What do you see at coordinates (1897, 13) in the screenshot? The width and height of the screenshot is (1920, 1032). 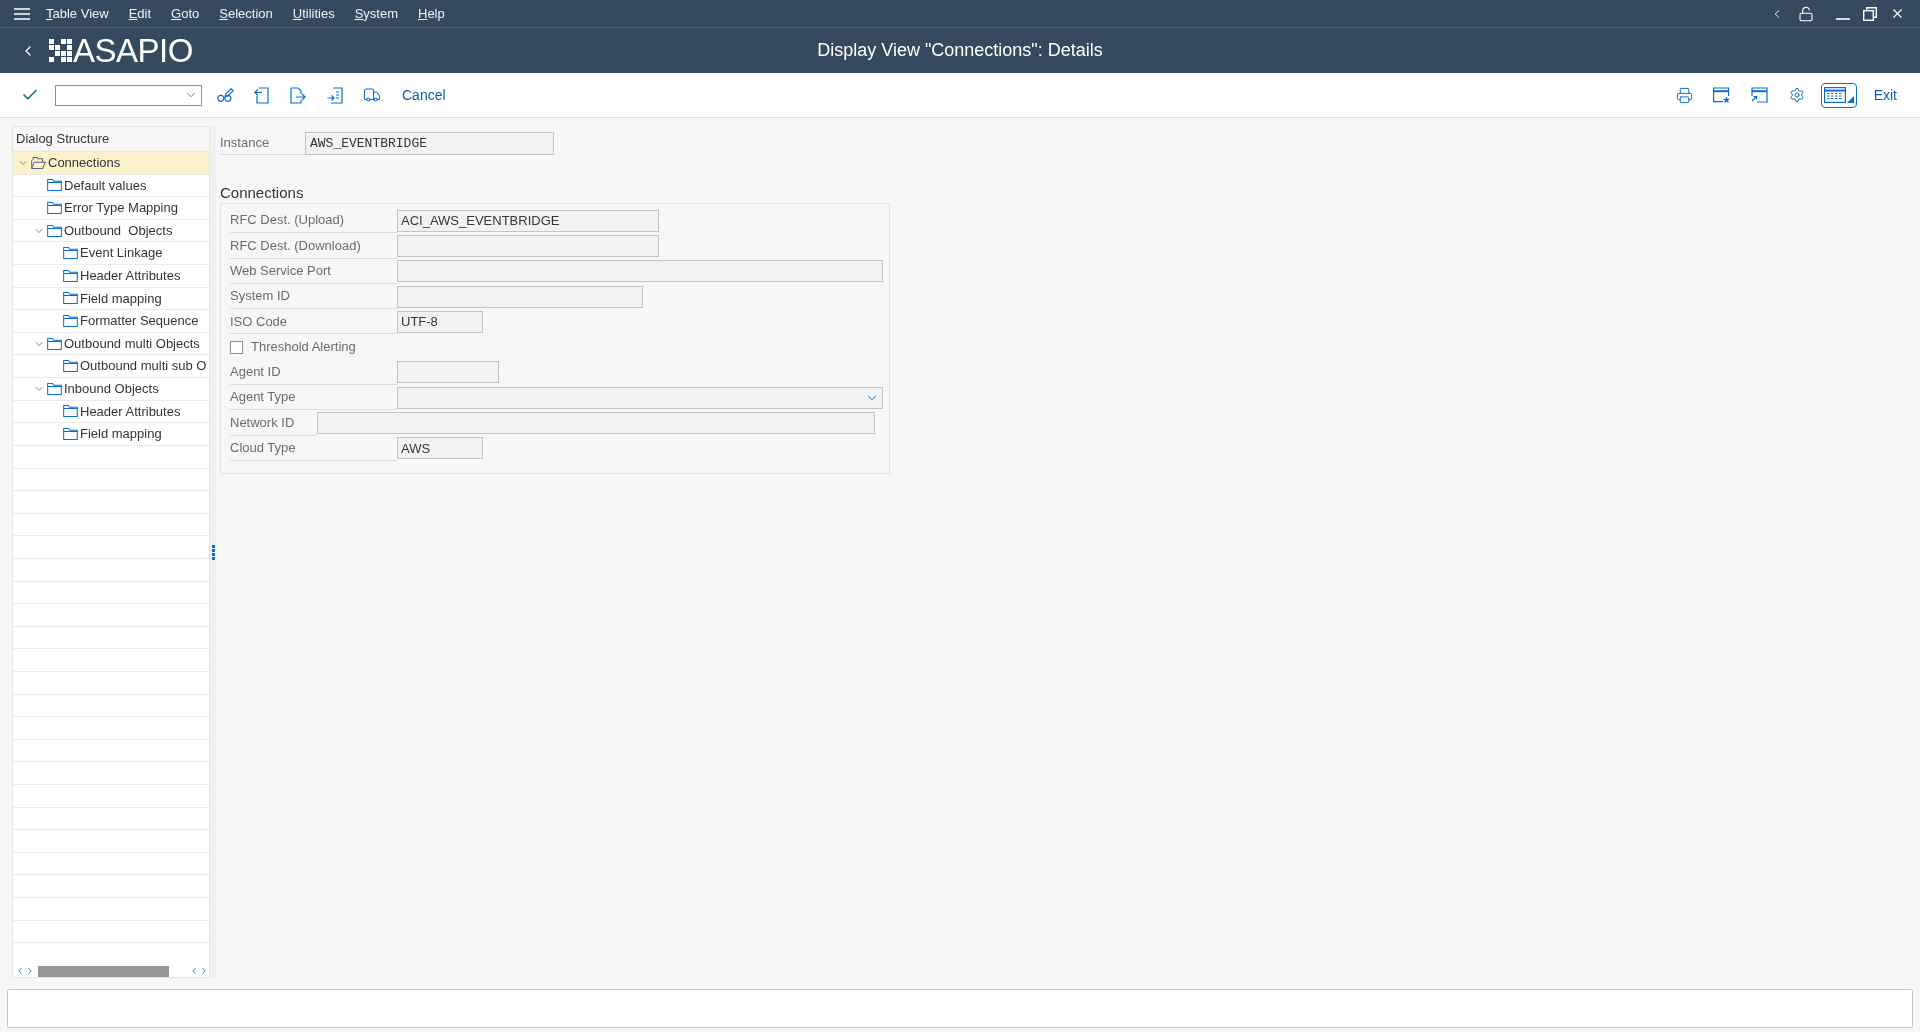 I see `close-icon` at bounding box center [1897, 13].